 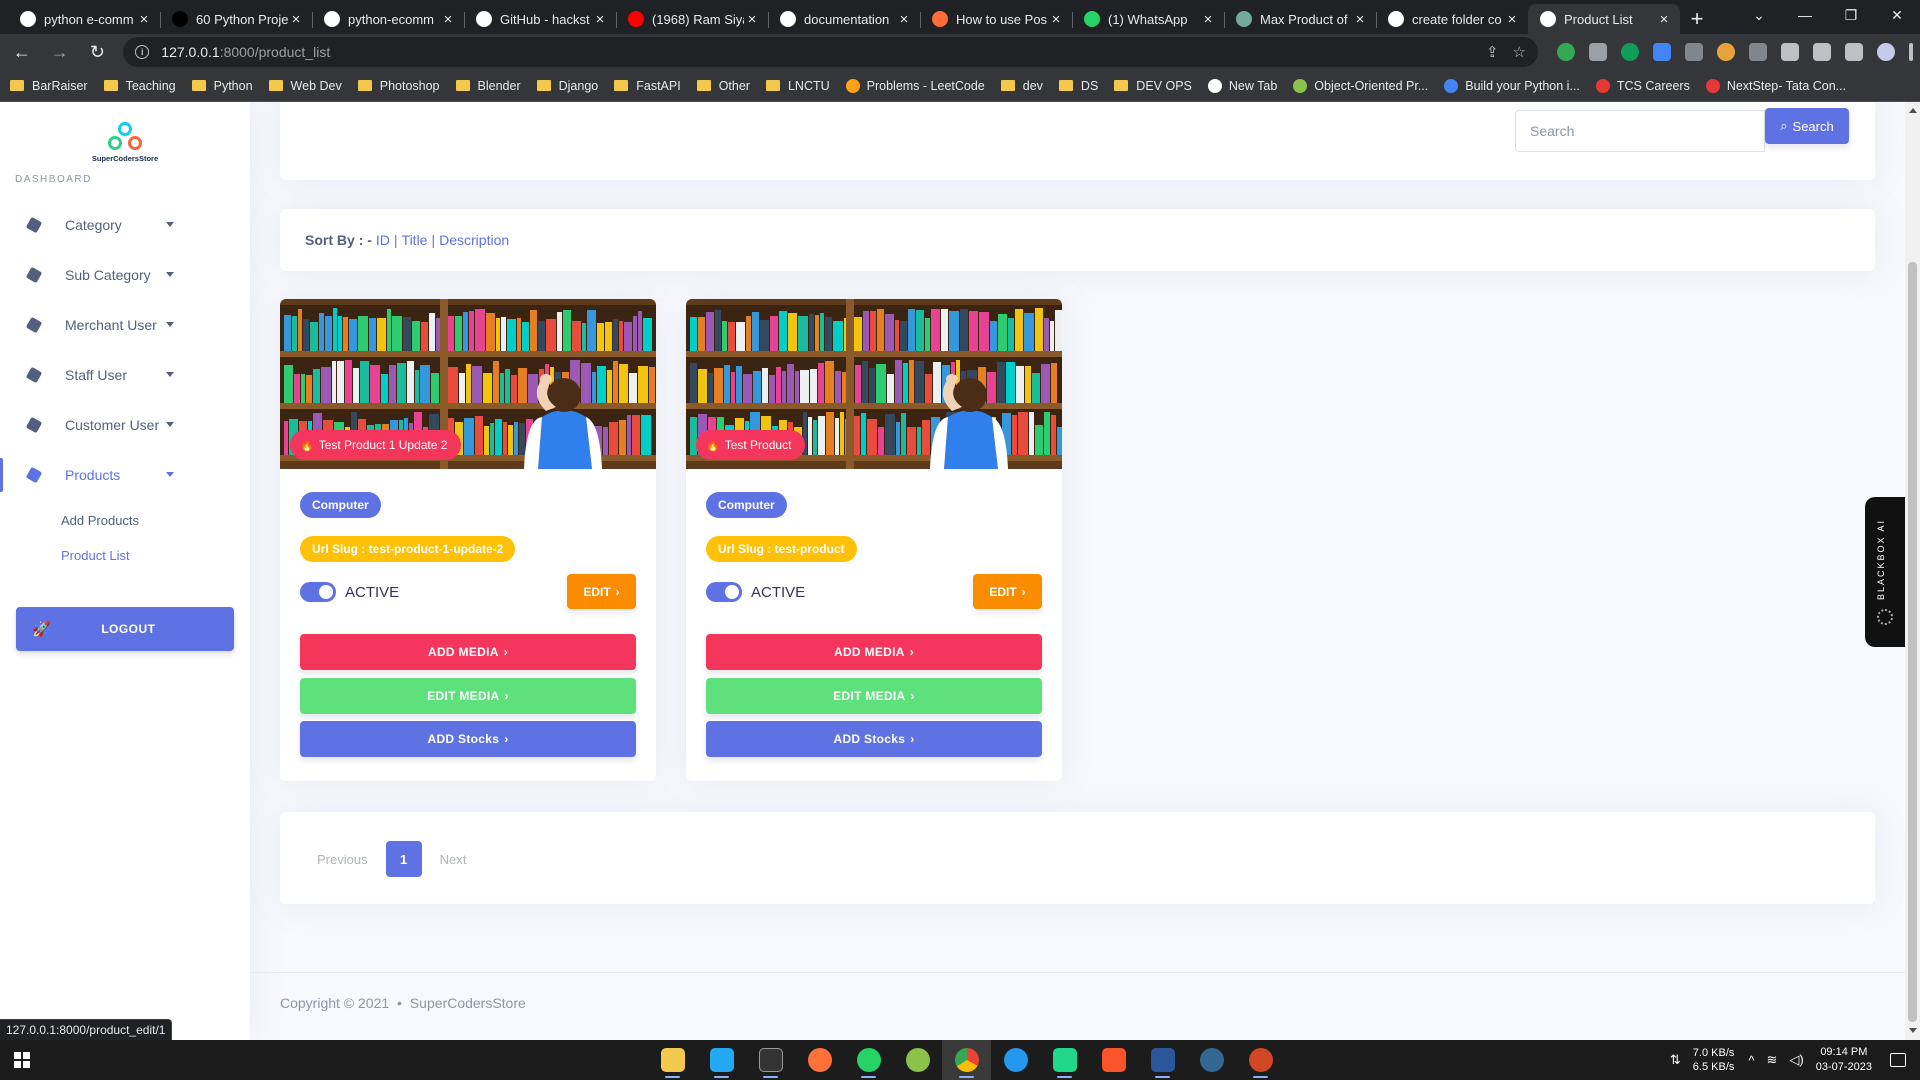 I want to click on sort-by-title-link: Title, so click(x=415, y=240).